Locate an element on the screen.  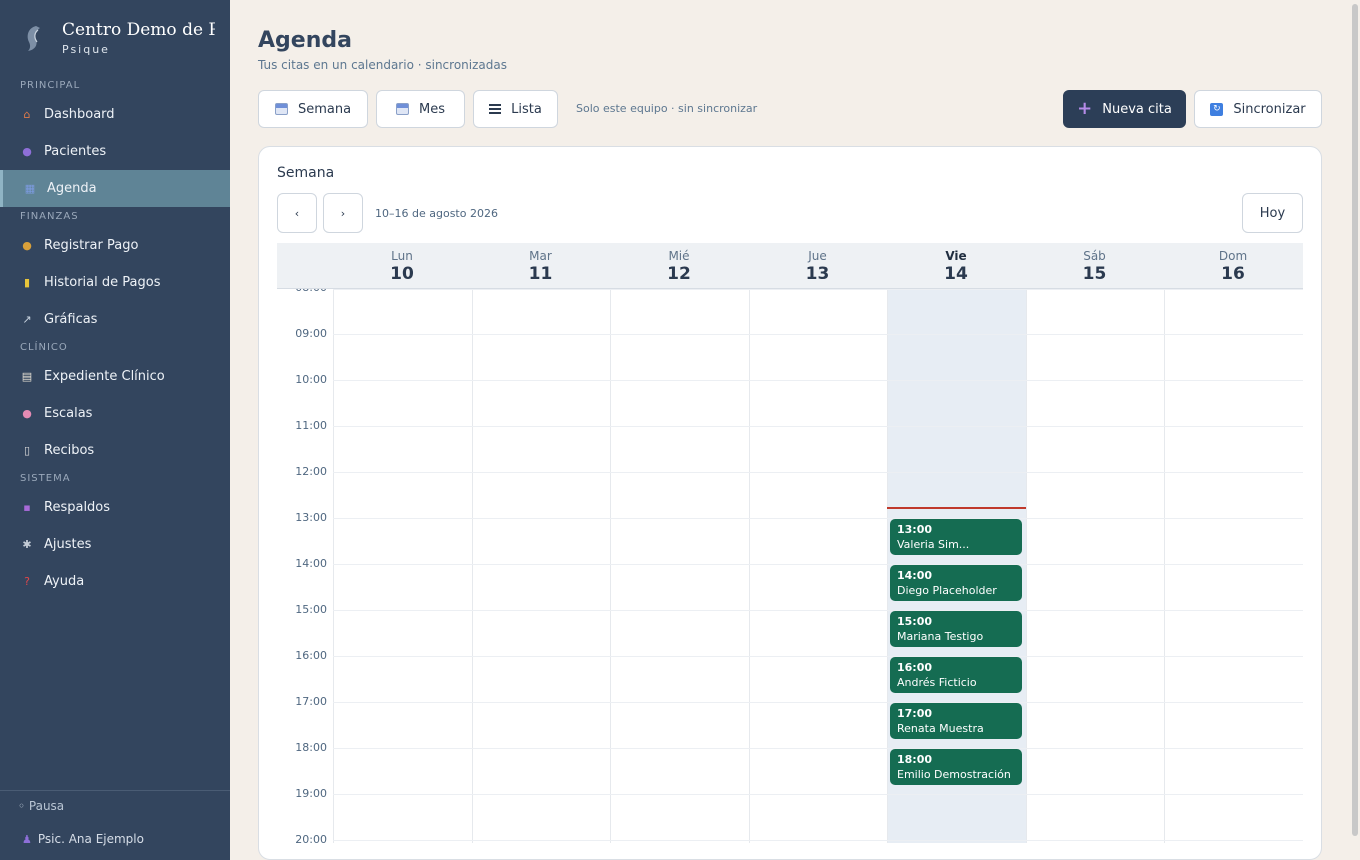
sidebar-item-expediente-clinico: ▤ Expediente Clínico is located at coordinates (115, 376).